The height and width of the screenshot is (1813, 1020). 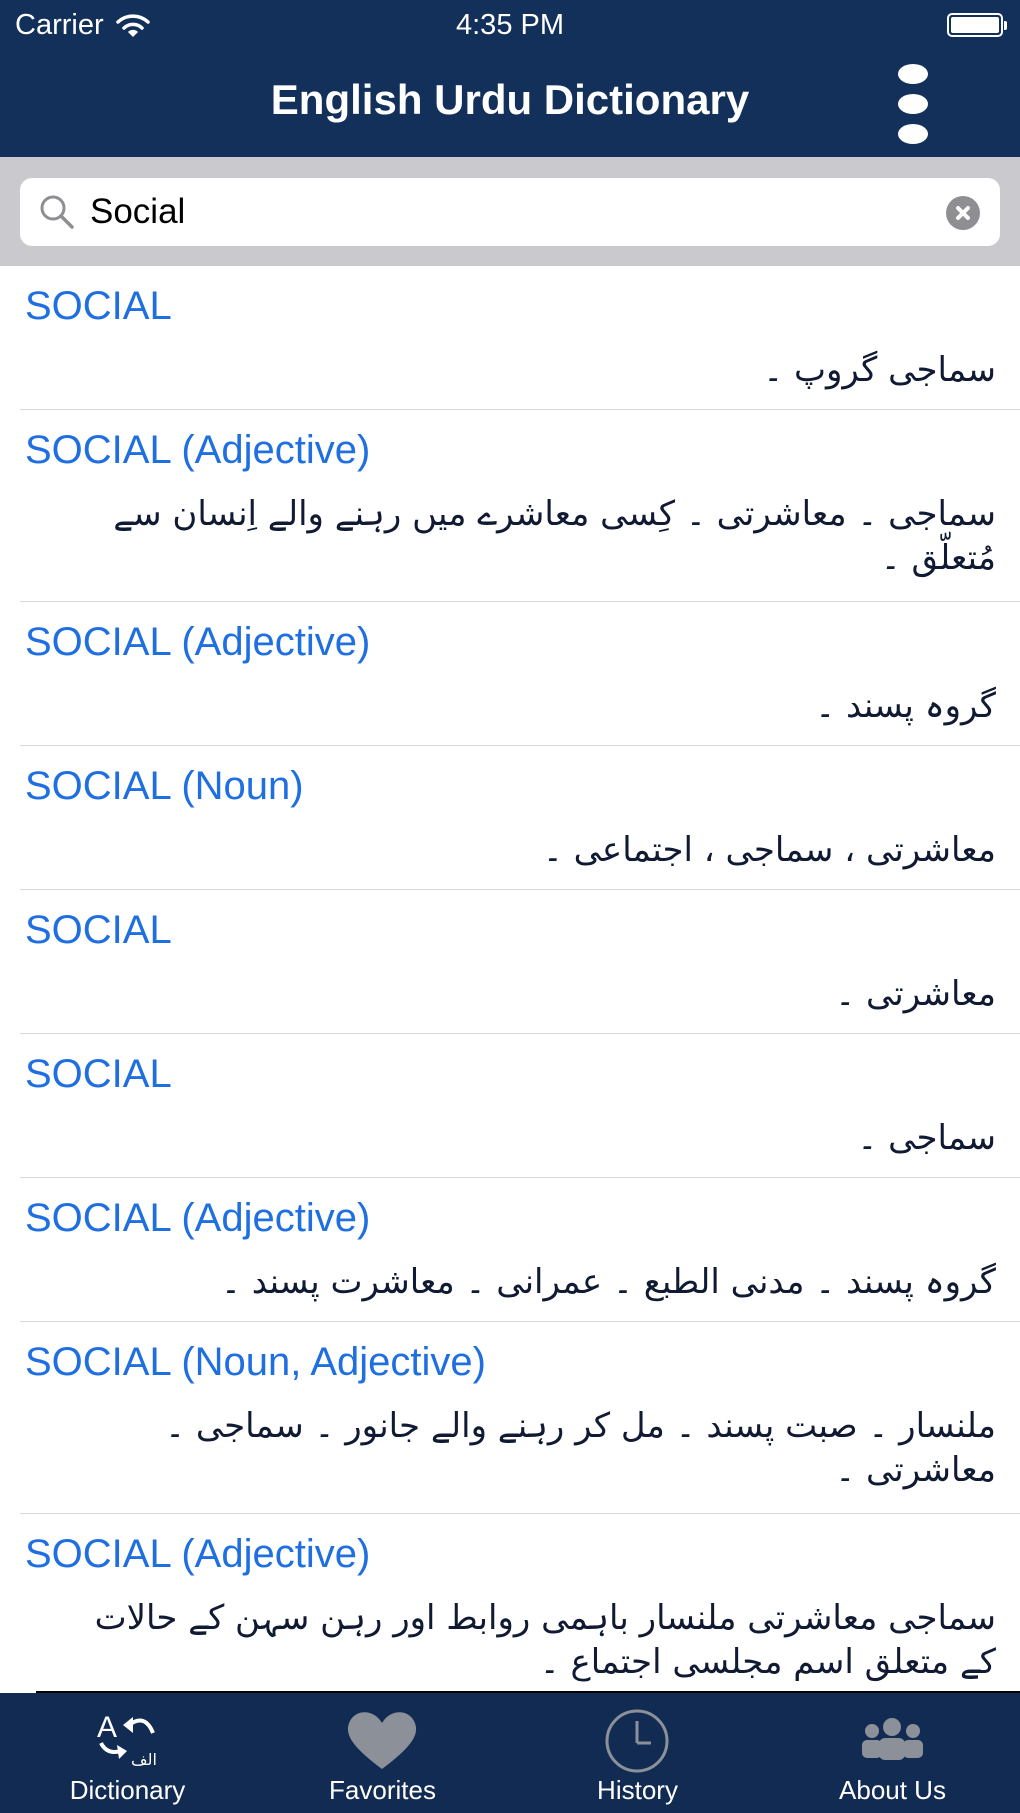 What do you see at coordinates (892, 1790) in the screenshot?
I see `tab-label: About Us` at bounding box center [892, 1790].